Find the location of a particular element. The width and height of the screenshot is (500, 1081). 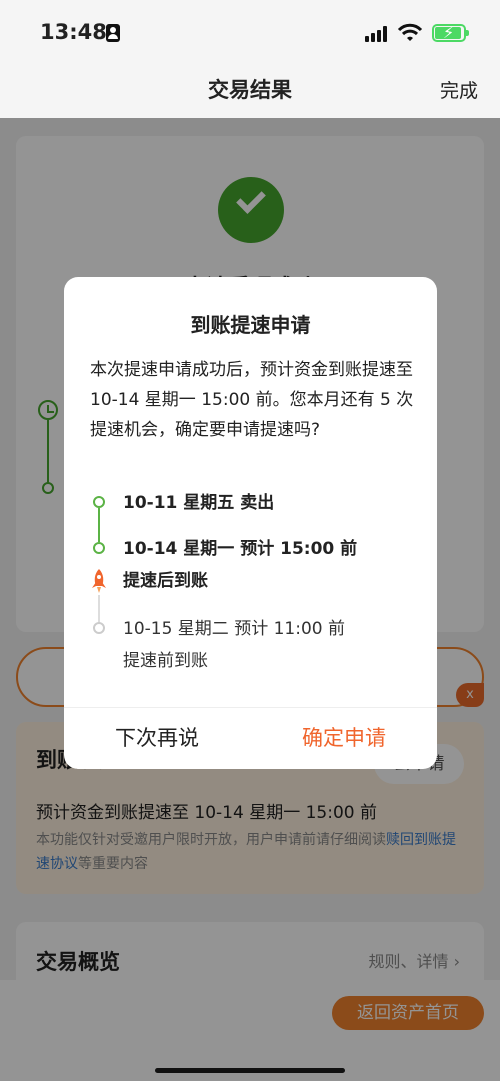

timeline-dot-normal is located at coordinates (99, 628).